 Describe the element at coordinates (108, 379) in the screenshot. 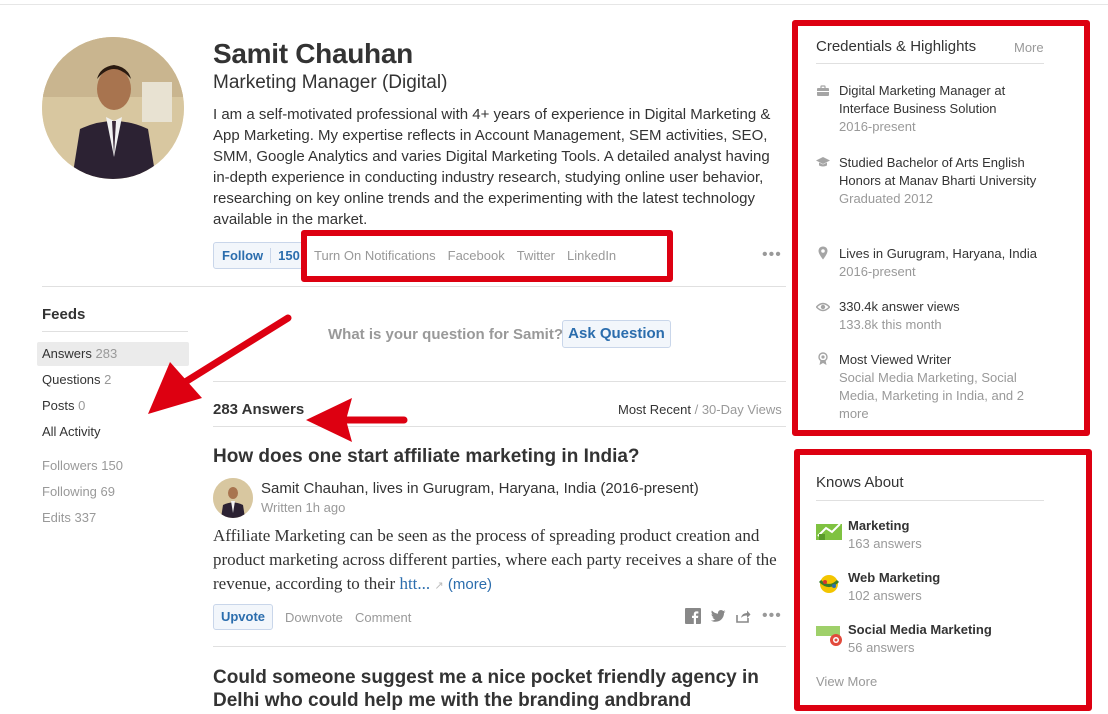

I see `feed-item-count: 2` at that location.